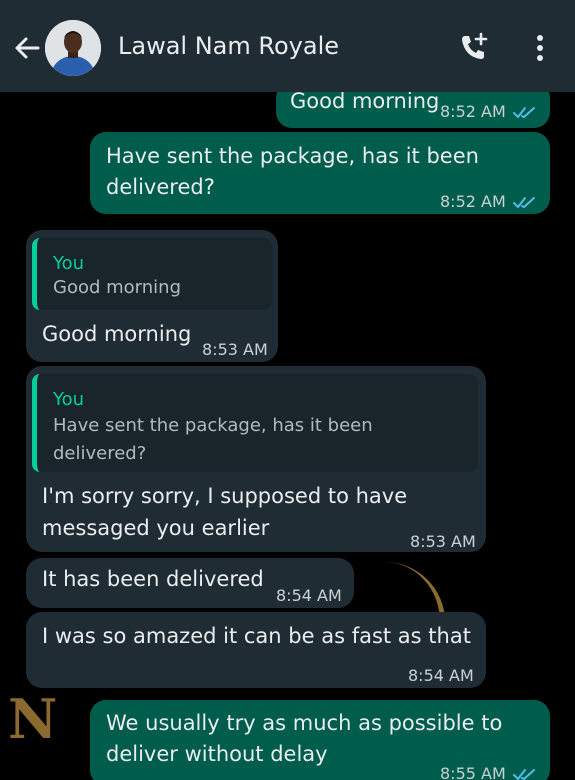 This screenshot has height=780, width=575. I want to click on quote-text-line: Have sent the package, has it been, so click(213, 425).